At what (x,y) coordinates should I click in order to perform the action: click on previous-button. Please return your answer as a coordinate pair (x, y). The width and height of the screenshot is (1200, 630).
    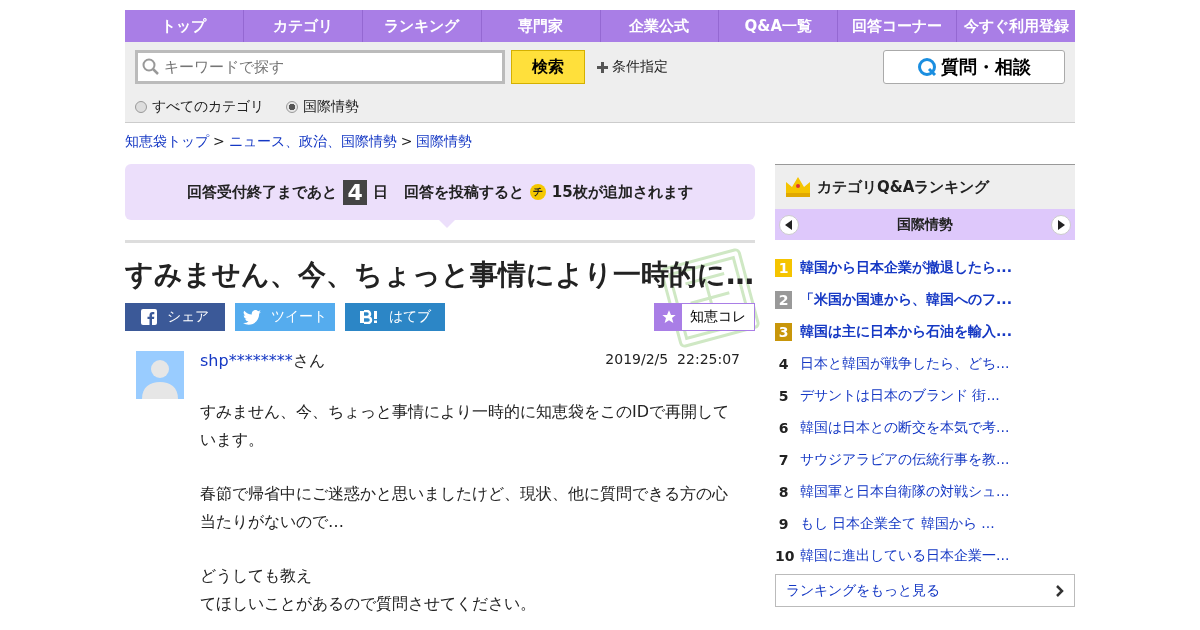
    Looking at the image, I should click on (789, 224).